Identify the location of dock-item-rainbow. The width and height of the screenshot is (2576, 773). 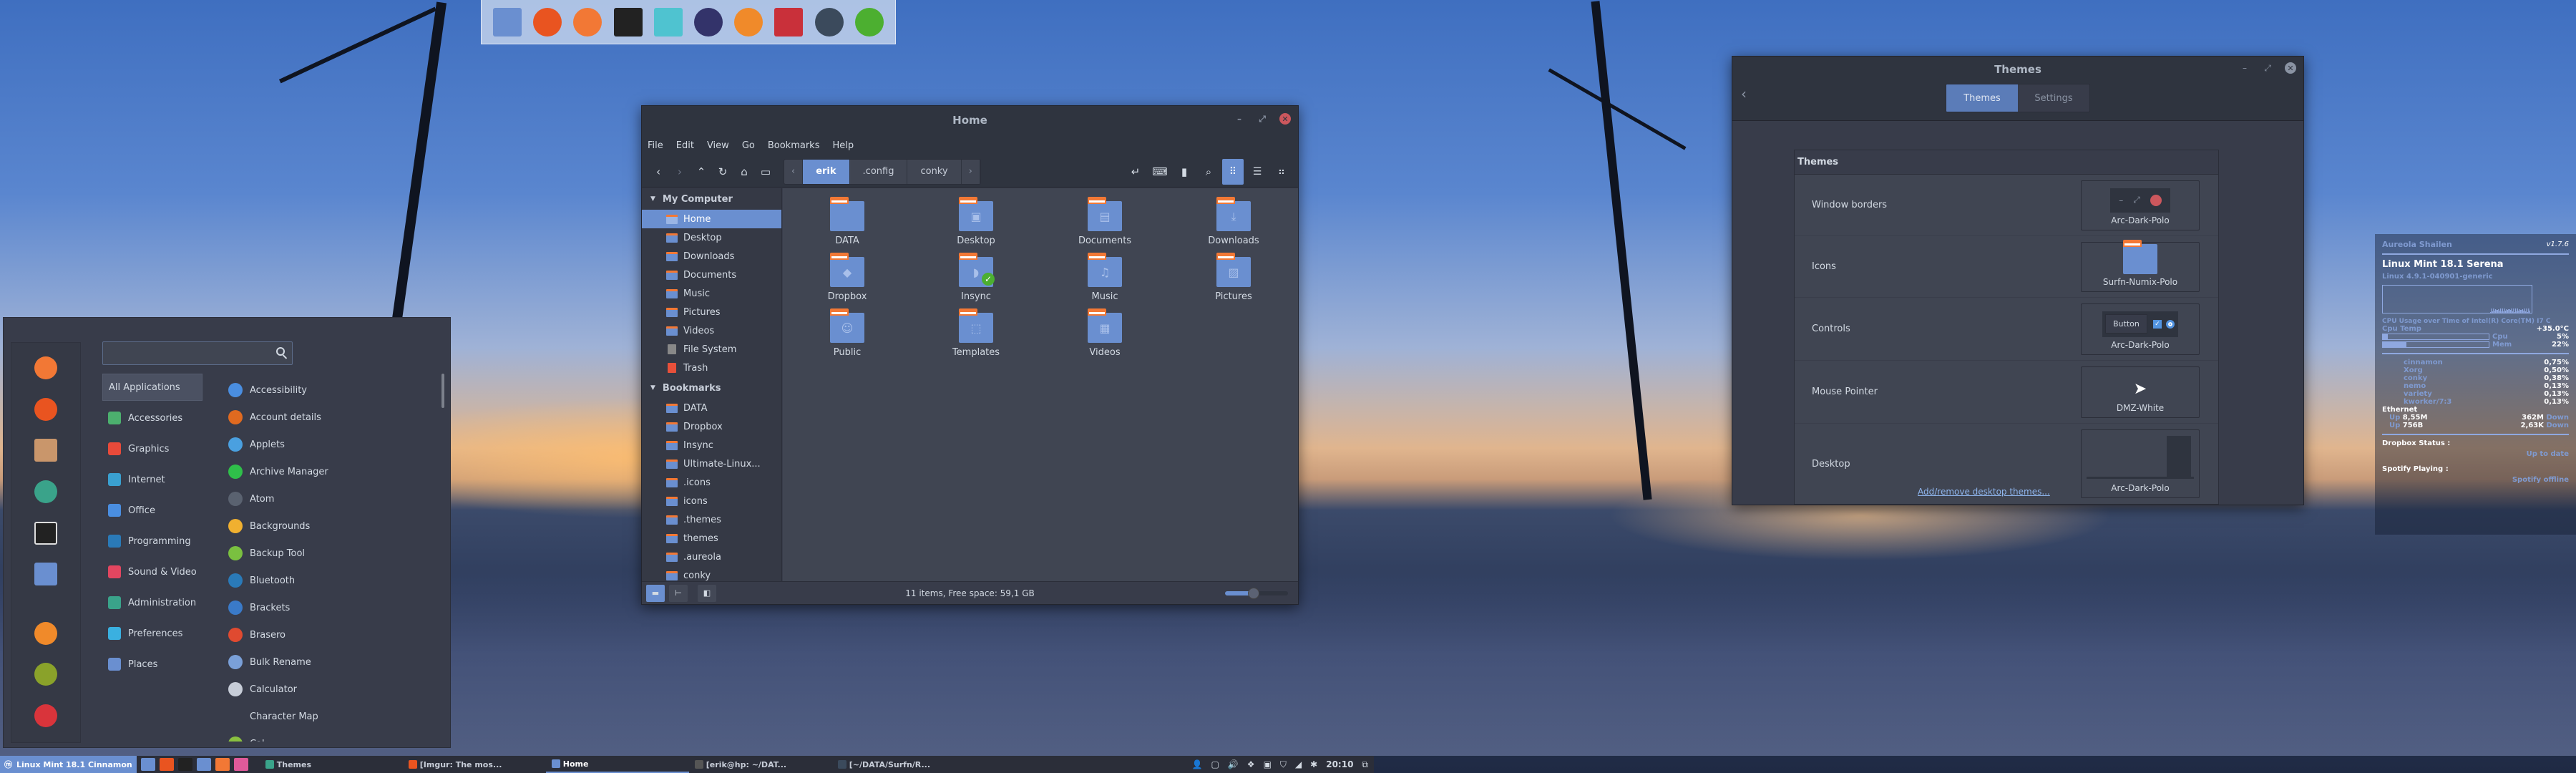
(587, 22).